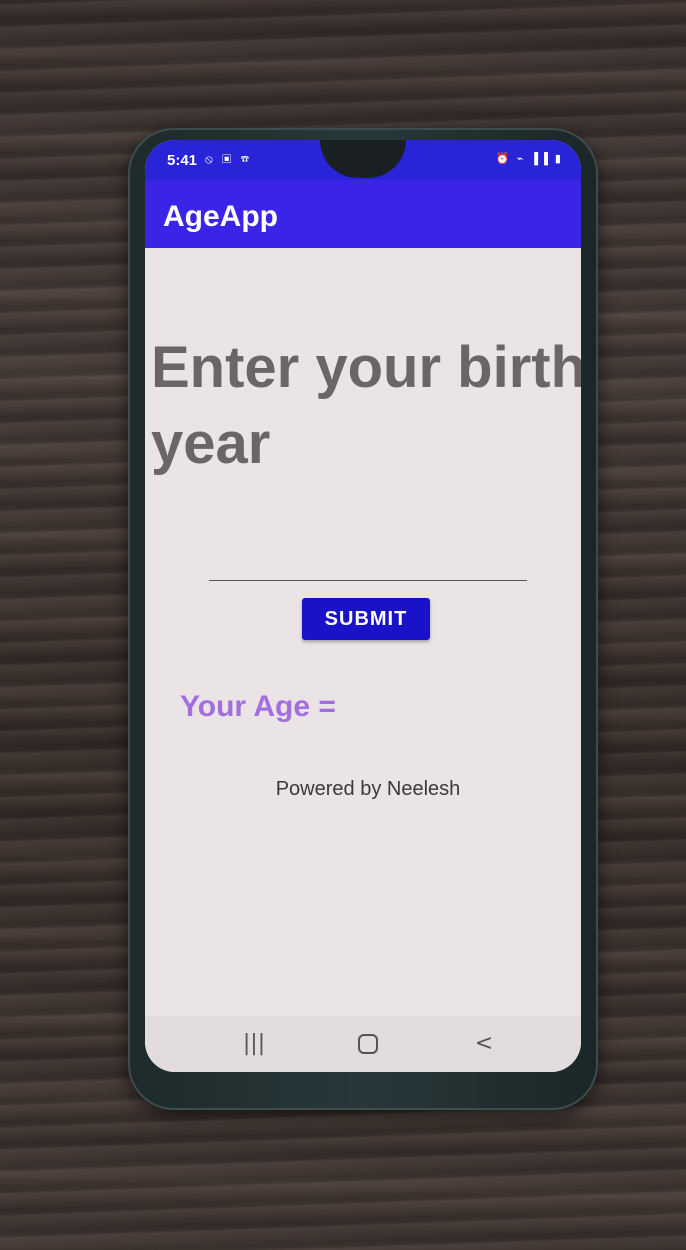 The image size is (686, 1250). What do you see at coordinates (182, 160) in the screenshot?
I see `status-time: 5:41` at bounding box center [182, 160].